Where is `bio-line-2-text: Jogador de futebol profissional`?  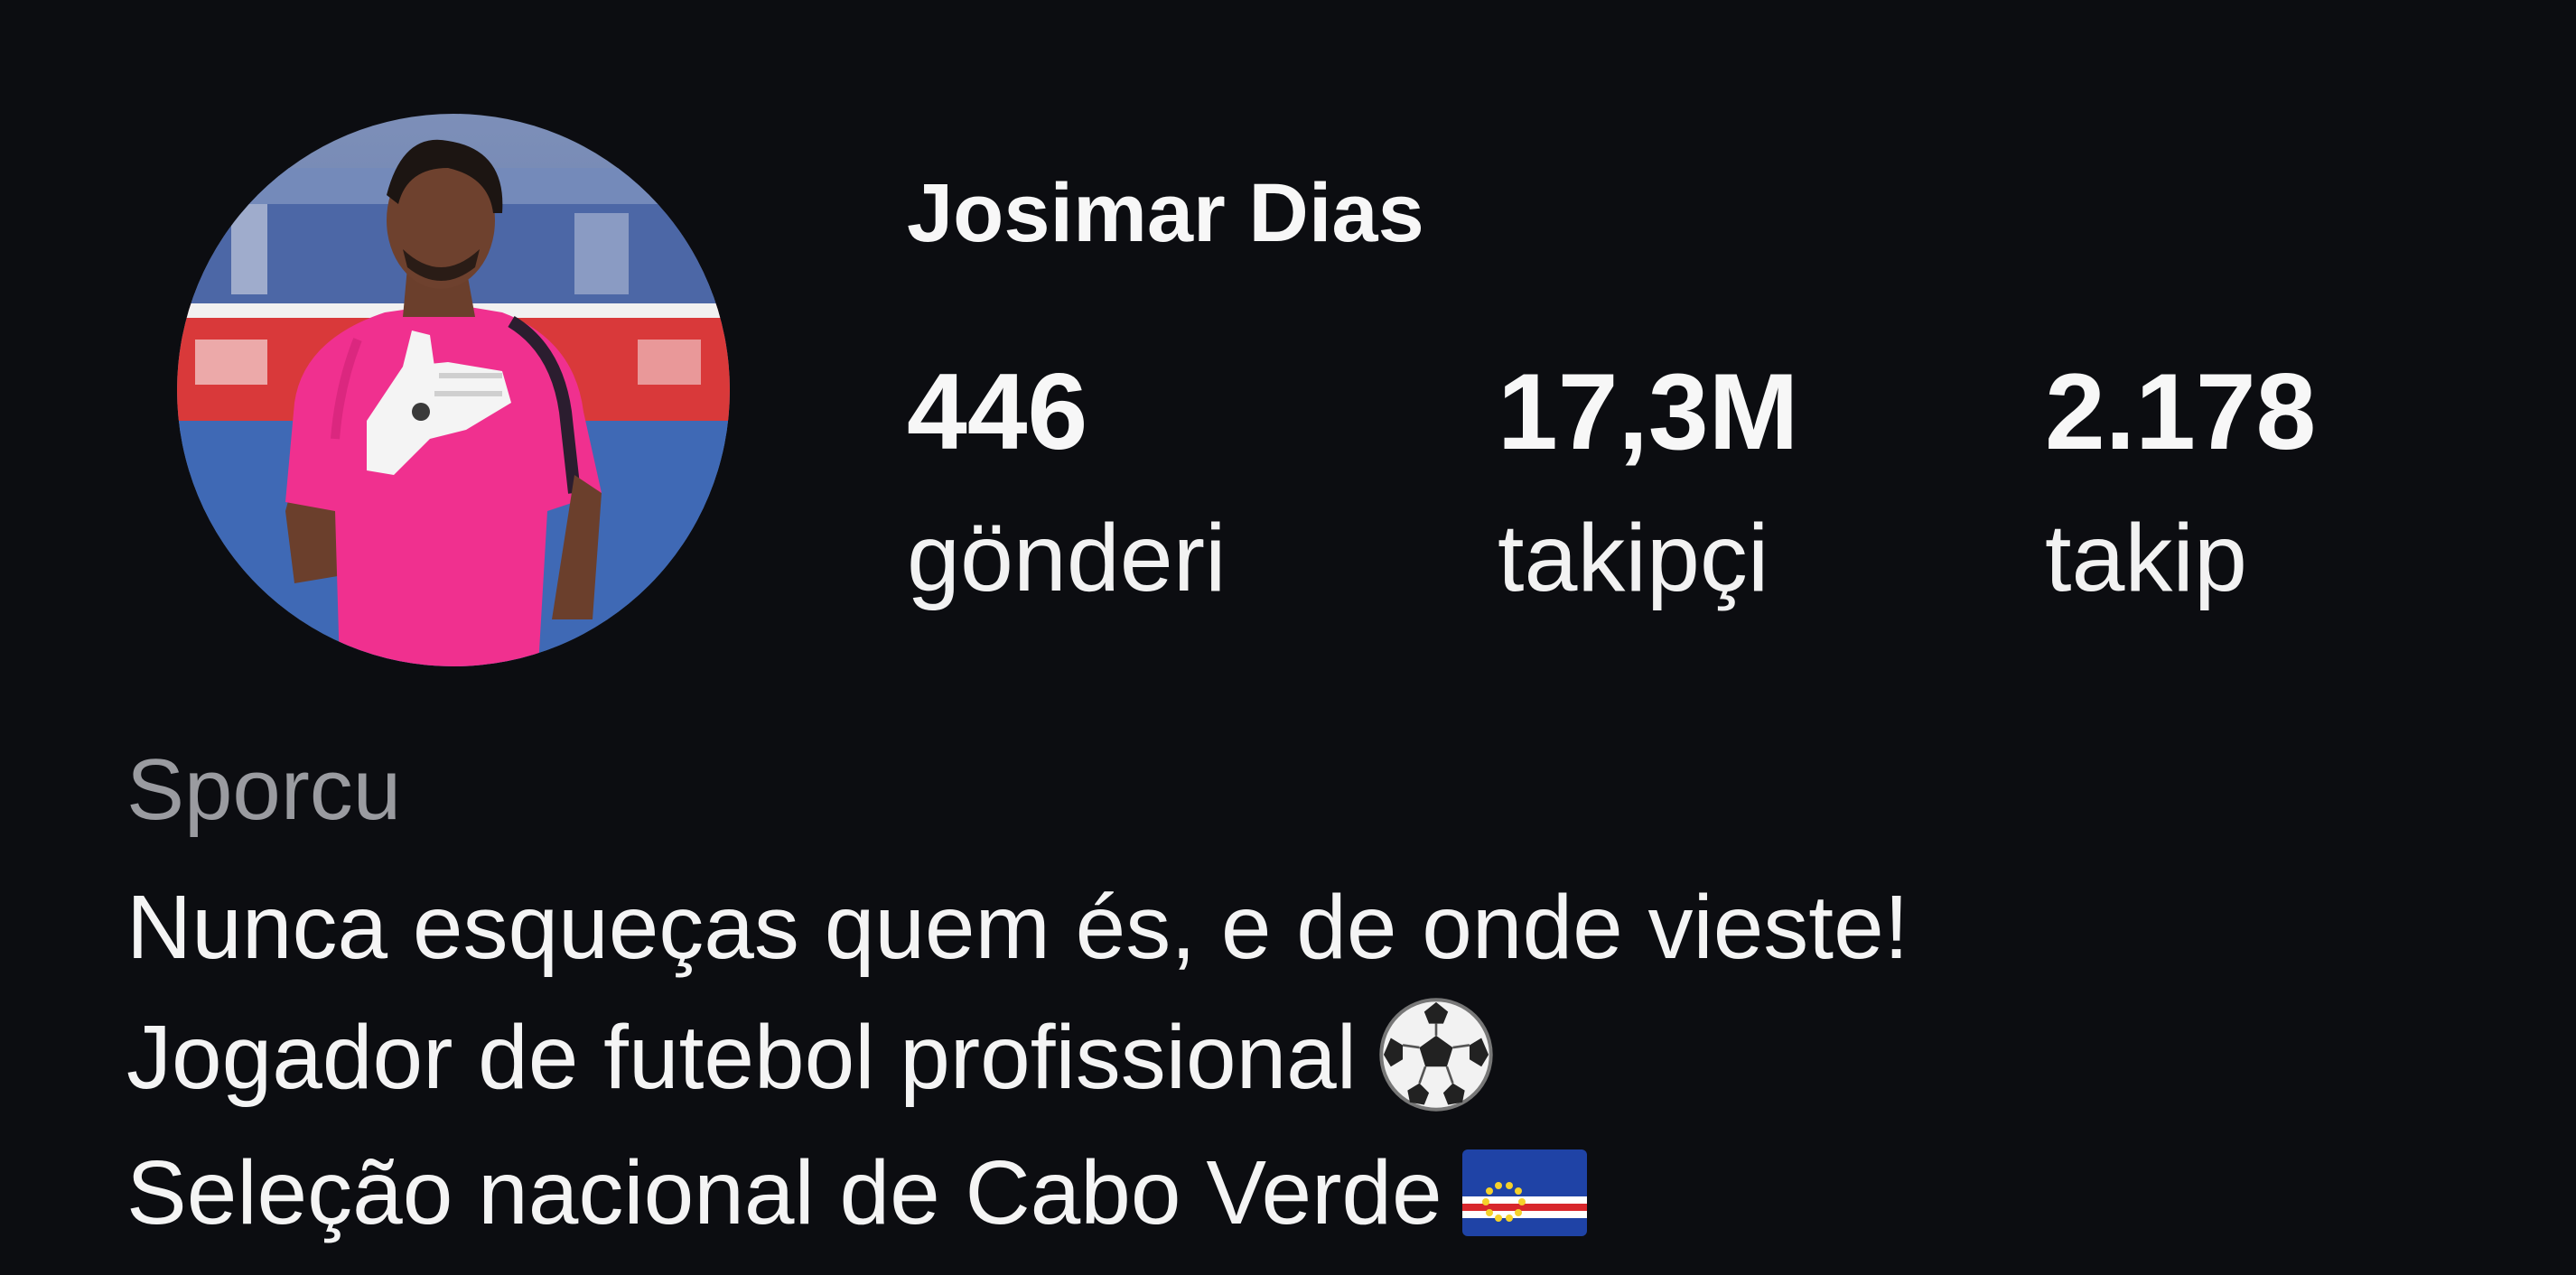 bio-line-2-text: Jogador de futebol profissional is located at coordinates (742, 1057).